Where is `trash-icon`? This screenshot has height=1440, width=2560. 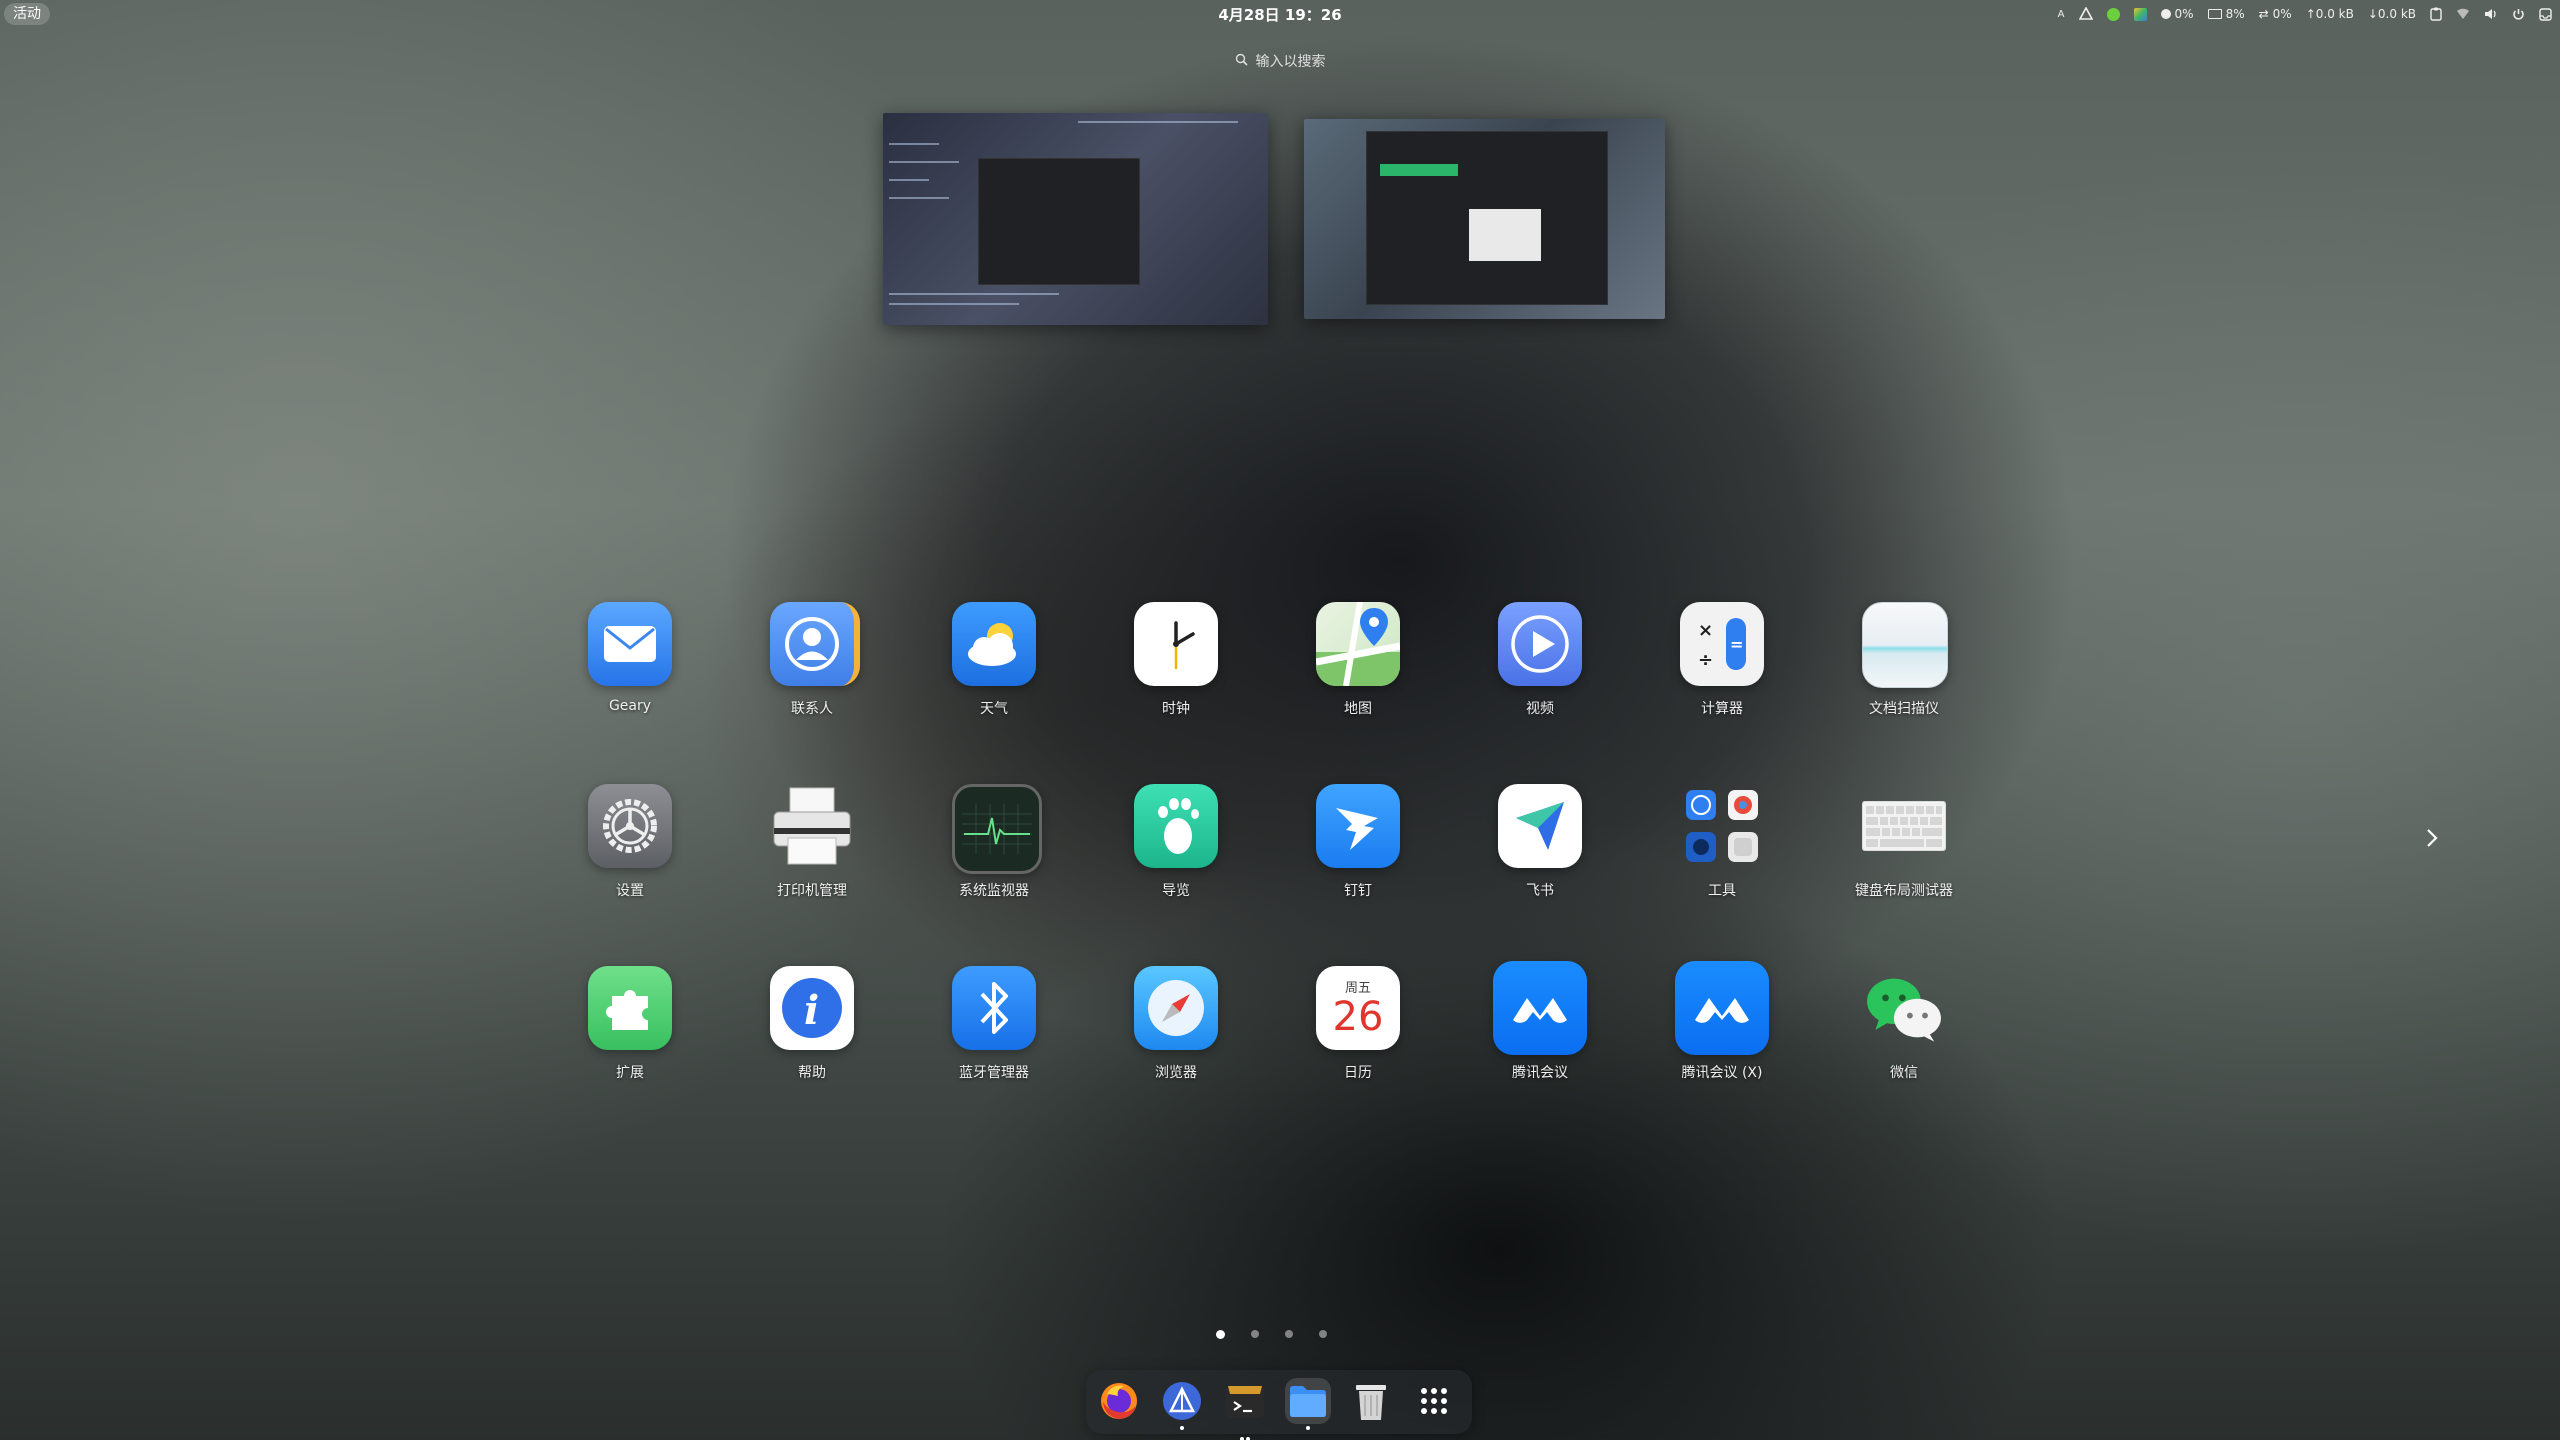 trash-icon is located at coordinates (1371, 1402).